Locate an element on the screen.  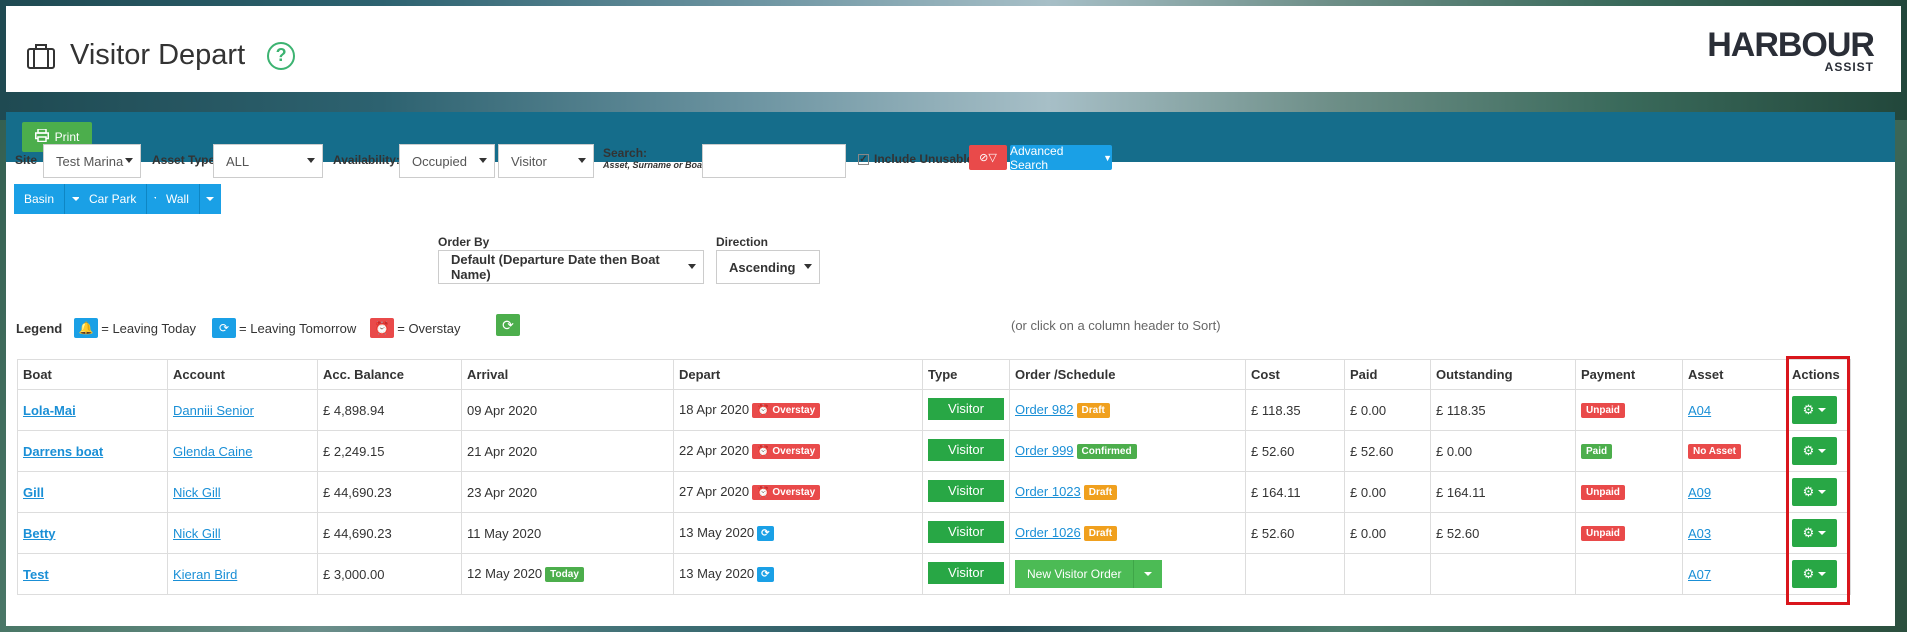
col-boat: Boat is located at coordinates (92, 374).